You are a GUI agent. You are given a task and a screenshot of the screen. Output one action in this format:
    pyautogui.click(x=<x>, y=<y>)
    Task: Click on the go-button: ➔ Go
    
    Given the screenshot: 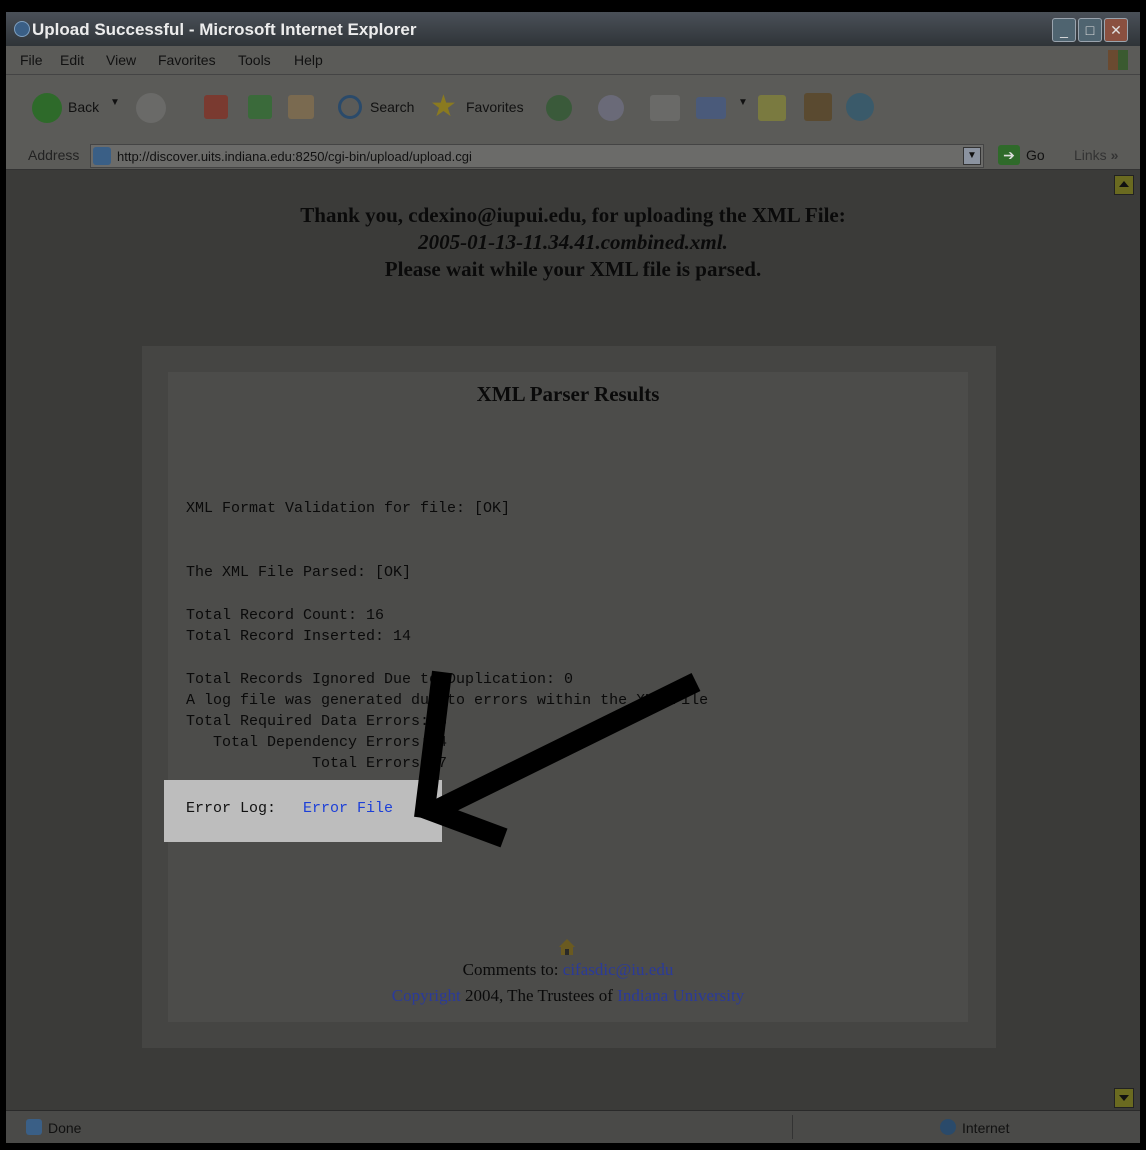 What is the action you would take?
    pyautogui.click(x=1024, y=155)
    